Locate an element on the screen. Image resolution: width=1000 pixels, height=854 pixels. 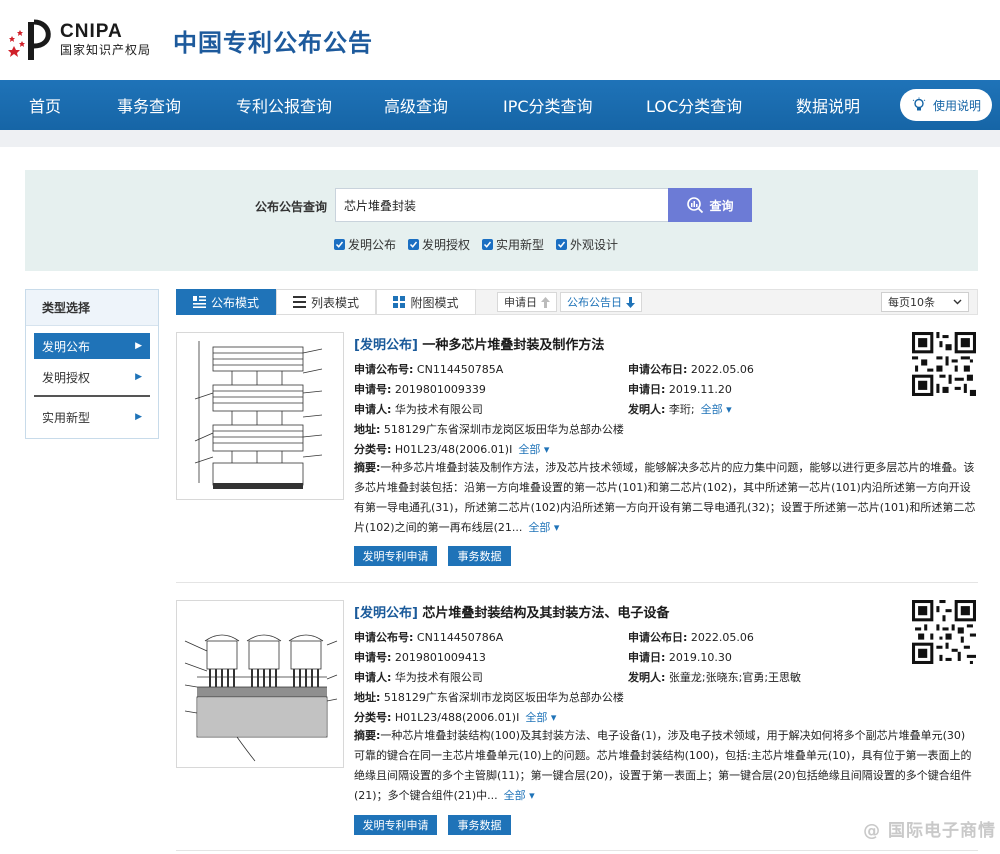
sidebar-item-utility-model: 实用新型 ▶ is located at coordinates (92, 417).